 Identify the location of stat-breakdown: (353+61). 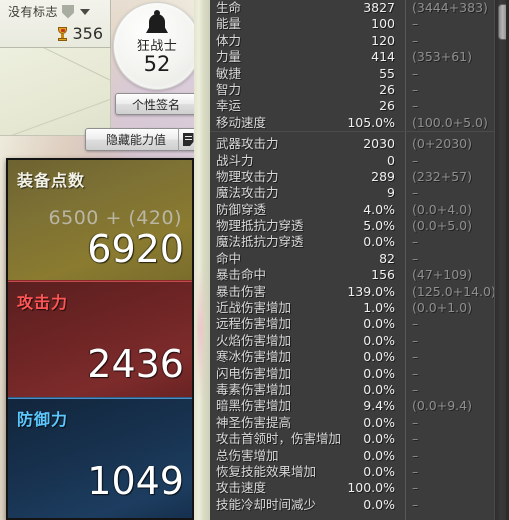
(442, 57).